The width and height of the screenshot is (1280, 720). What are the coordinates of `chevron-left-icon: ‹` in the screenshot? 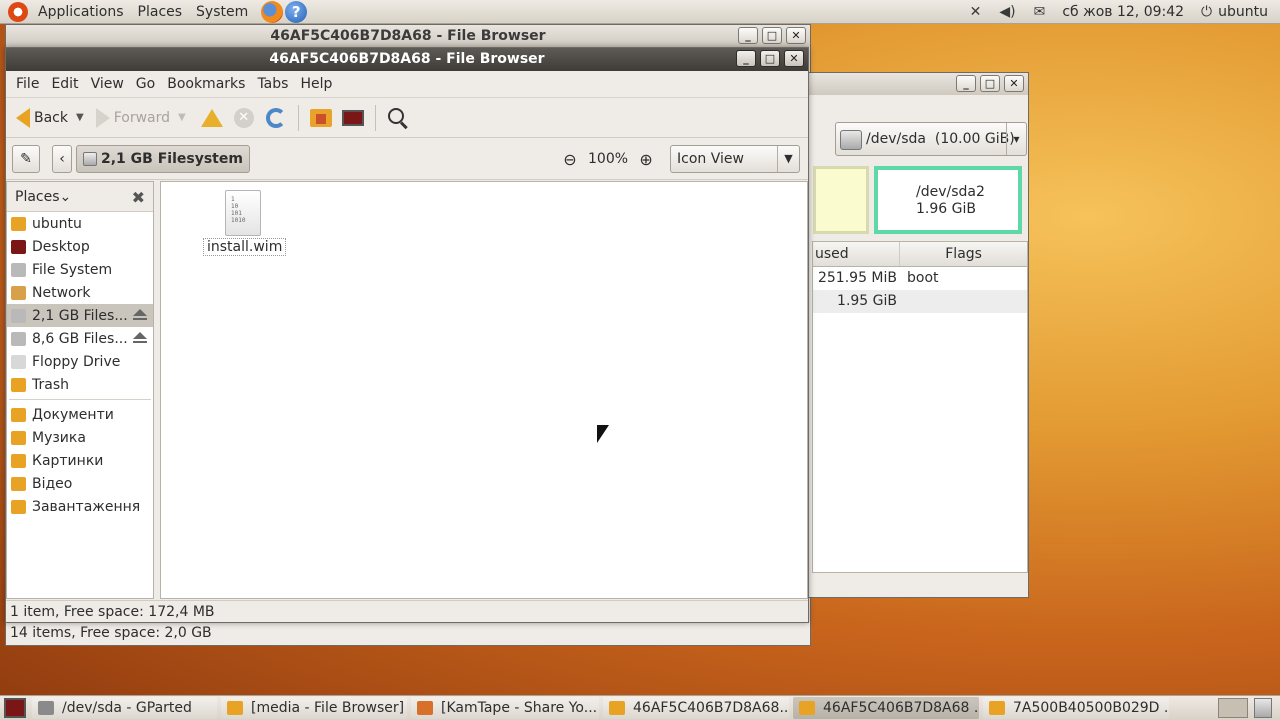 It's located at (62, 158).